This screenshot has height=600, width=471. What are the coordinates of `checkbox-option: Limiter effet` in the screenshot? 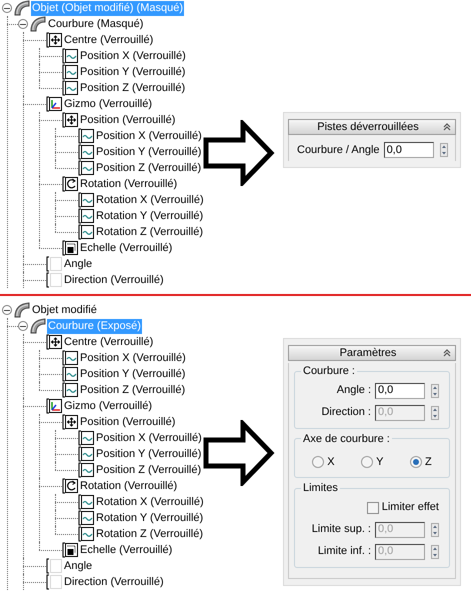 It's located at (402, 507).